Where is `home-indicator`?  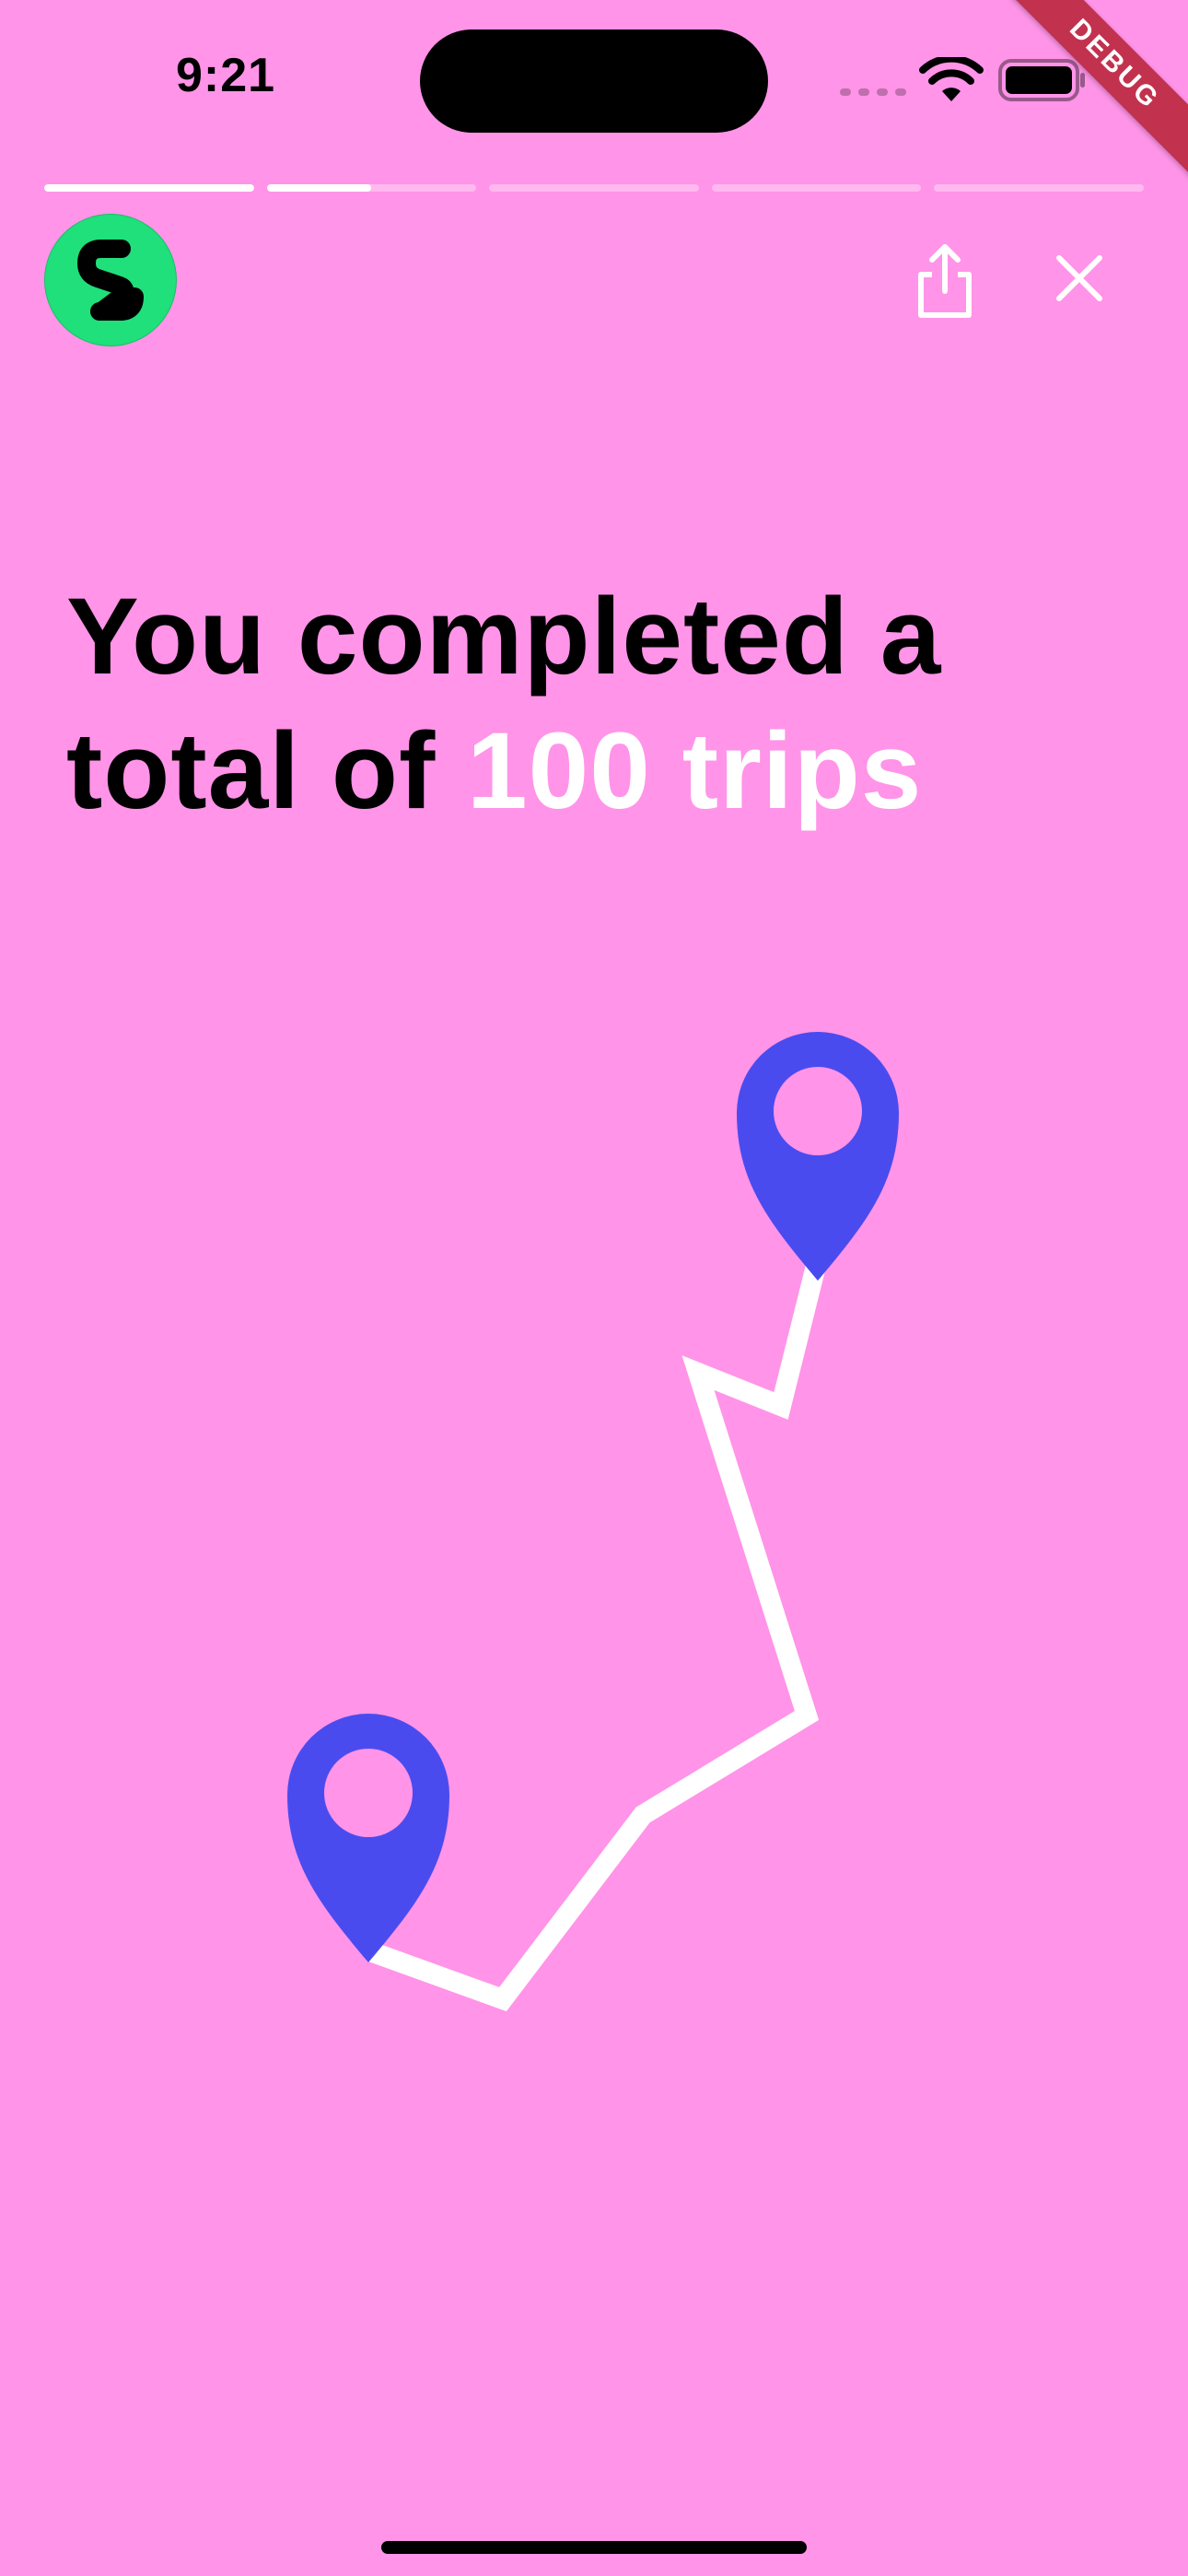
home-indicator is located at coordinates (594, 2547).